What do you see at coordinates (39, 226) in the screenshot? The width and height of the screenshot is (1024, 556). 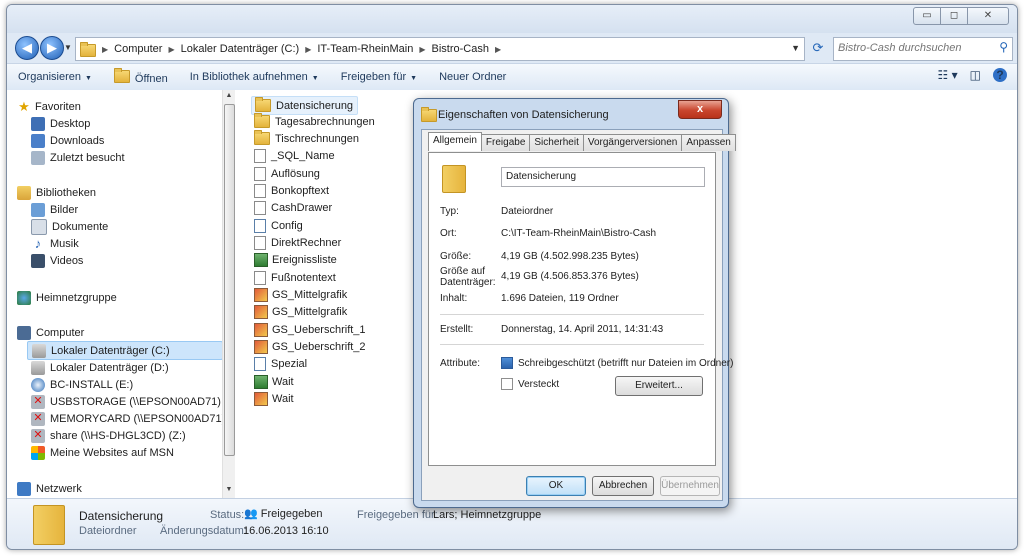 I see `documents-icon` at bounding box center [39, 226].